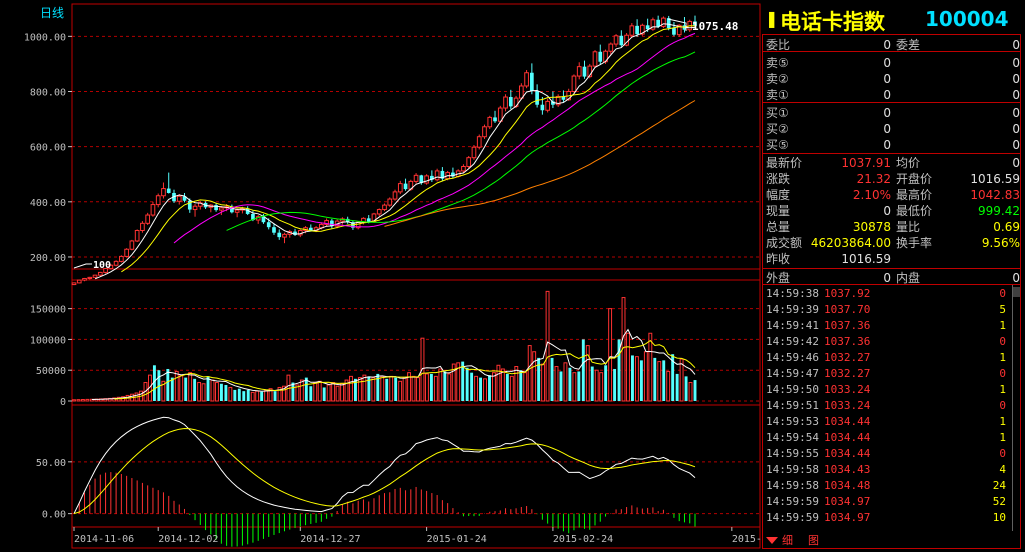  What do you see at coordinates (792, 437) in the screenshot?
I see `tick-time: 14:59:54` at bounding box center [792, 437].